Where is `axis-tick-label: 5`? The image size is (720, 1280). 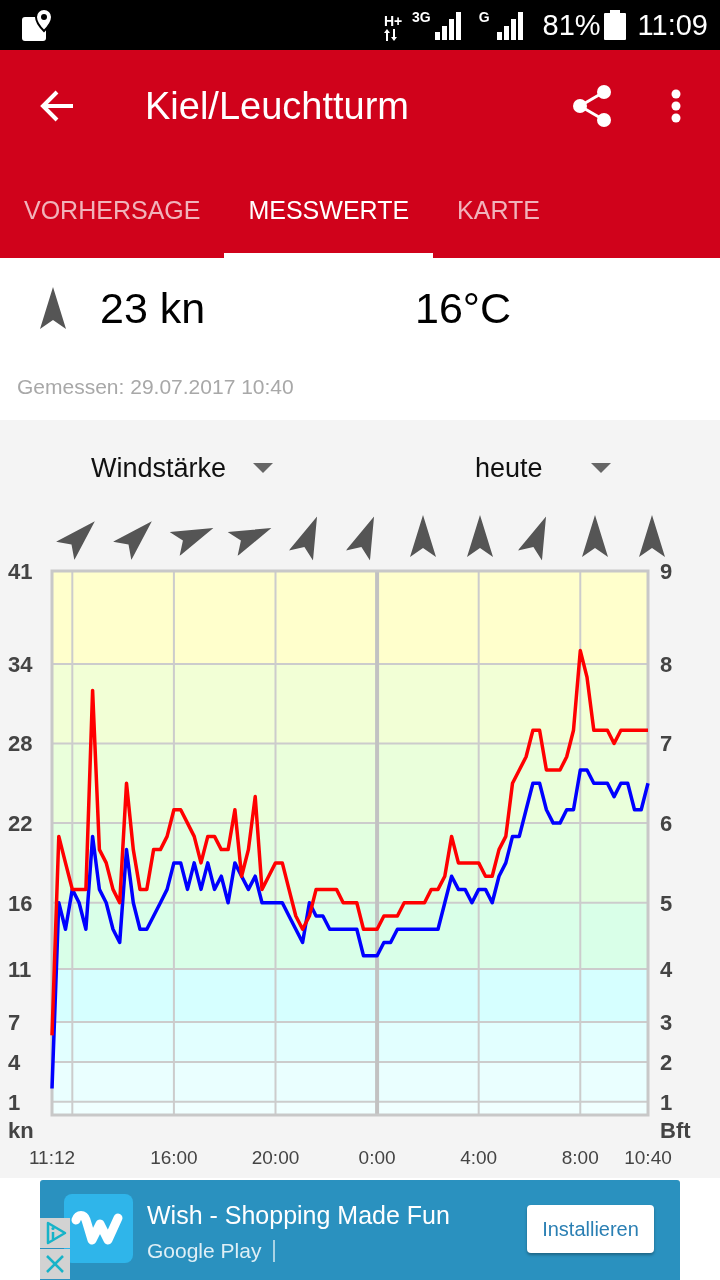 axis-tick-label: 5 is located at coordinates (666, 903).